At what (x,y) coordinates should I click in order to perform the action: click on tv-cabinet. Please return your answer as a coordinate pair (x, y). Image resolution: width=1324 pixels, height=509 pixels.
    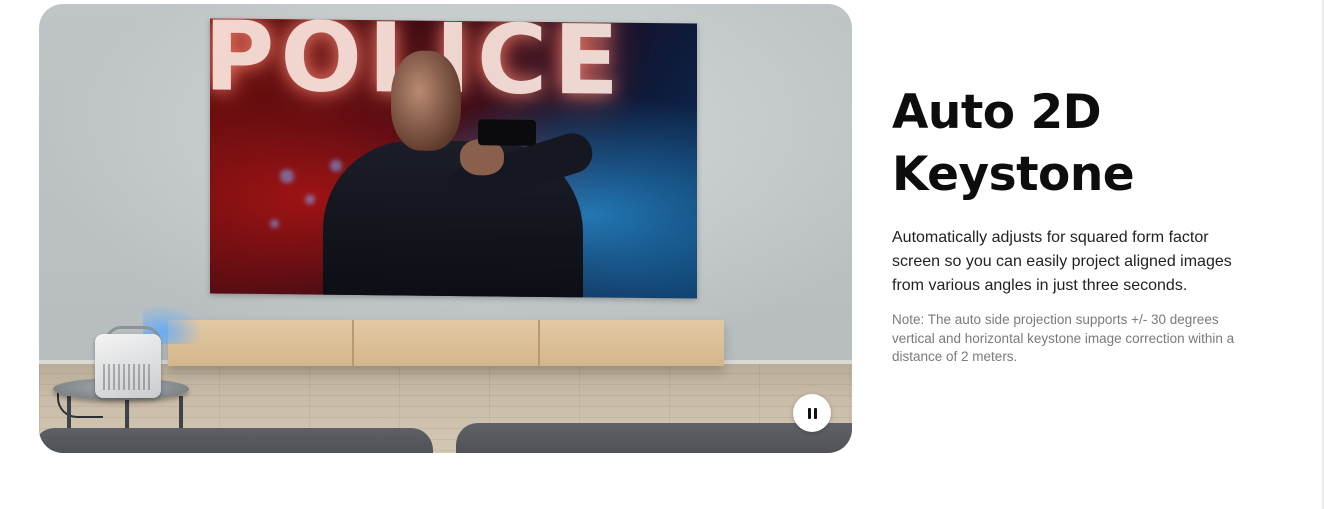
    Looking at the image, I should click on (446, 343).